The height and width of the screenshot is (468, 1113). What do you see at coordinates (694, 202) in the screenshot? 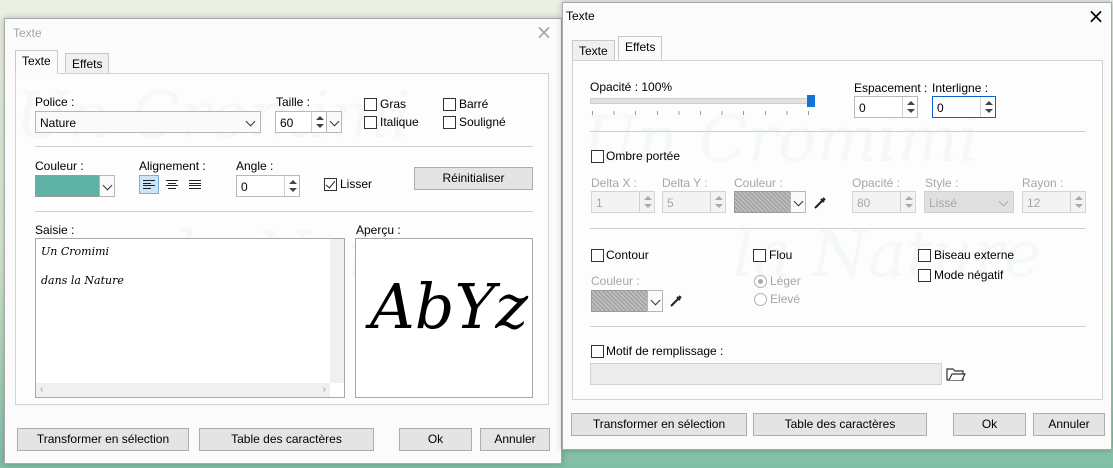
I see `delta-y-spinner: 5` at bounding box center [694, 202].